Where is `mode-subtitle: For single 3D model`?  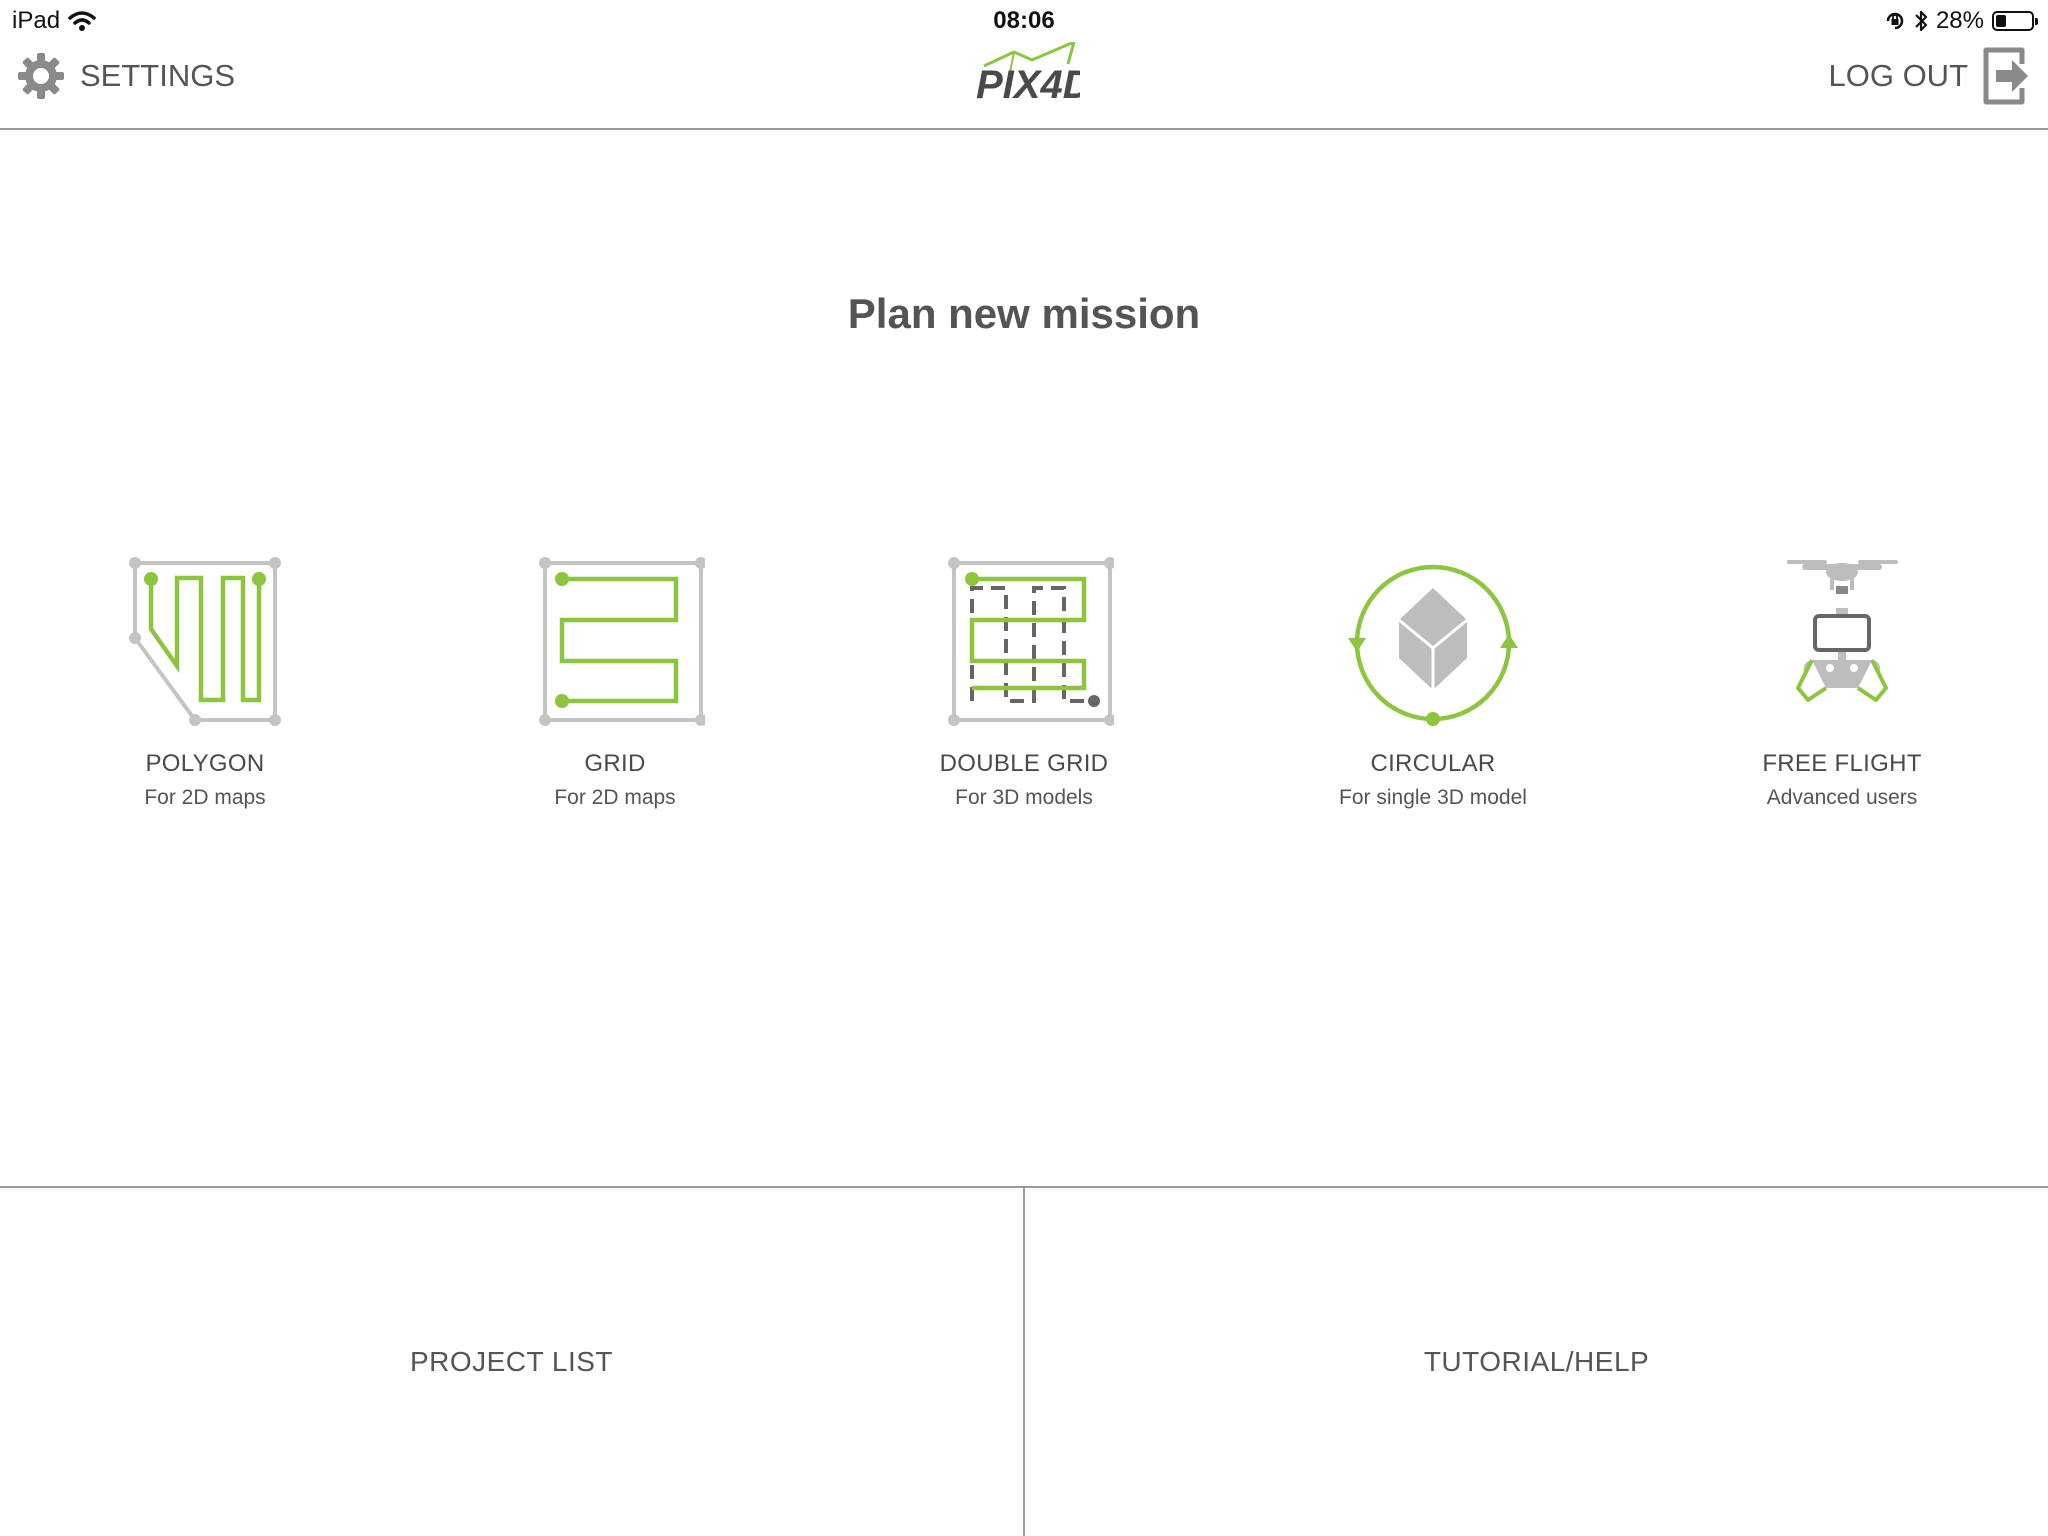 mode-subtitle: For single 3D model is located at coordinates (1433, 797).